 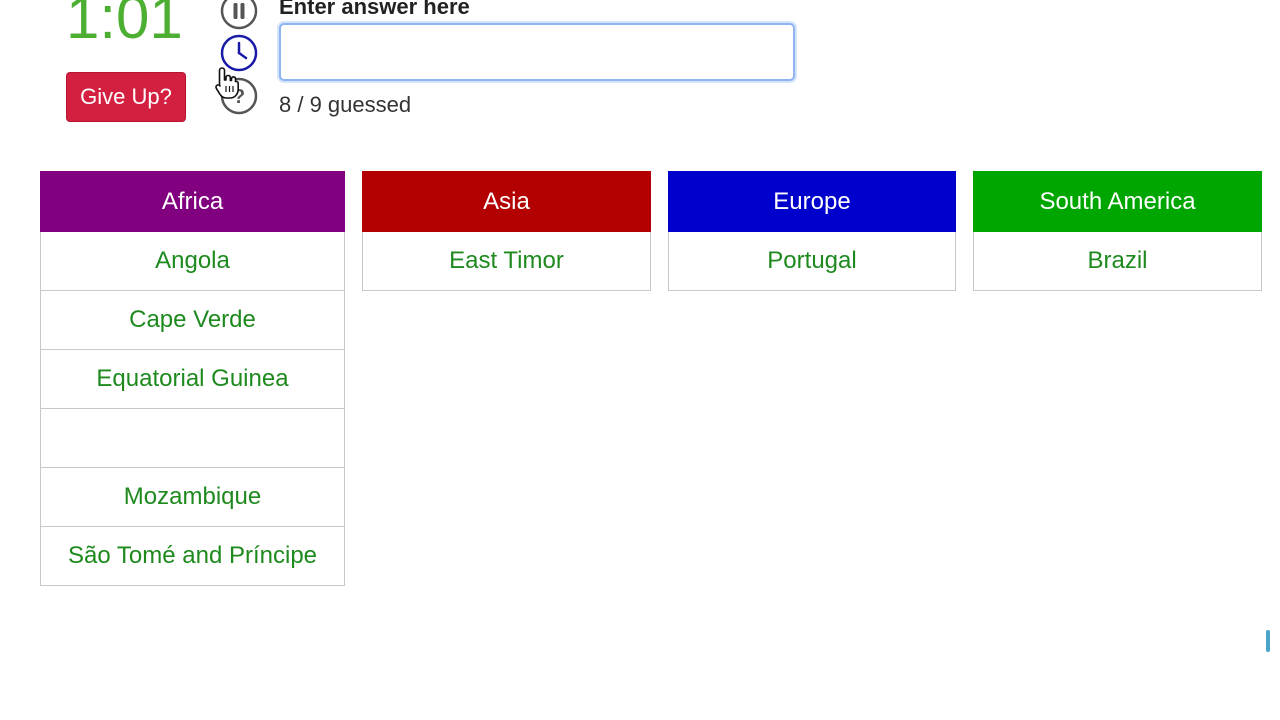 I want to click on answer-cell-empty, so click(x=192, y=438).